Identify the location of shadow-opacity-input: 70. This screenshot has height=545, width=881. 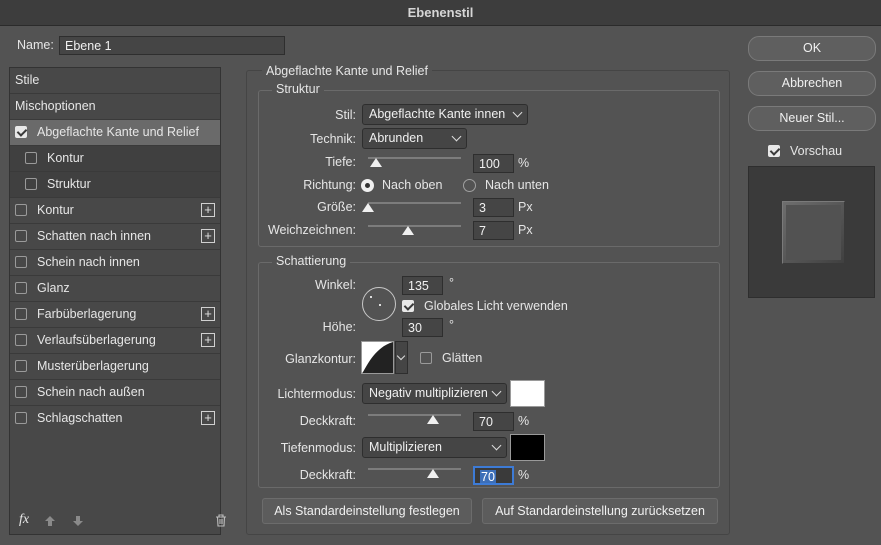
(493, 475).